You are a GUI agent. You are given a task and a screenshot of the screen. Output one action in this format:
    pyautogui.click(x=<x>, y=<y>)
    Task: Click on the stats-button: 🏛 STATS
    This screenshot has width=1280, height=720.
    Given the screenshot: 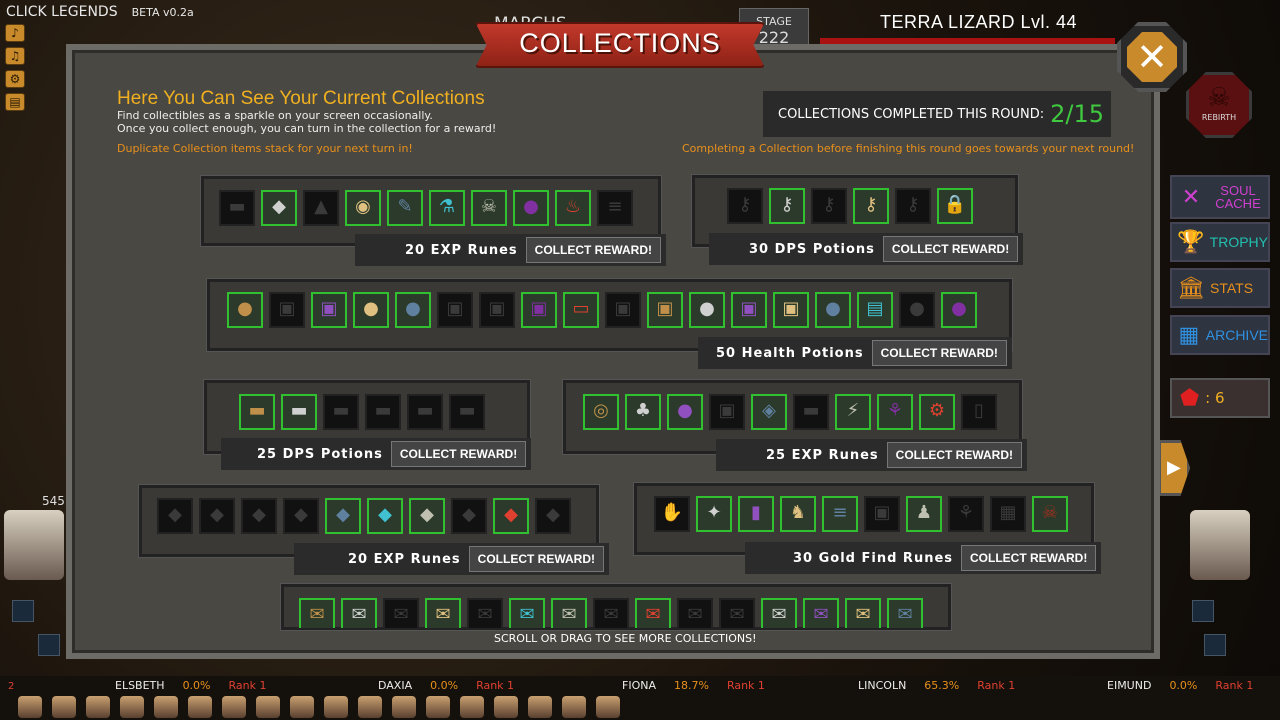 What is the action you would take?
    pyautogui.click(x=1220, y=288)
    